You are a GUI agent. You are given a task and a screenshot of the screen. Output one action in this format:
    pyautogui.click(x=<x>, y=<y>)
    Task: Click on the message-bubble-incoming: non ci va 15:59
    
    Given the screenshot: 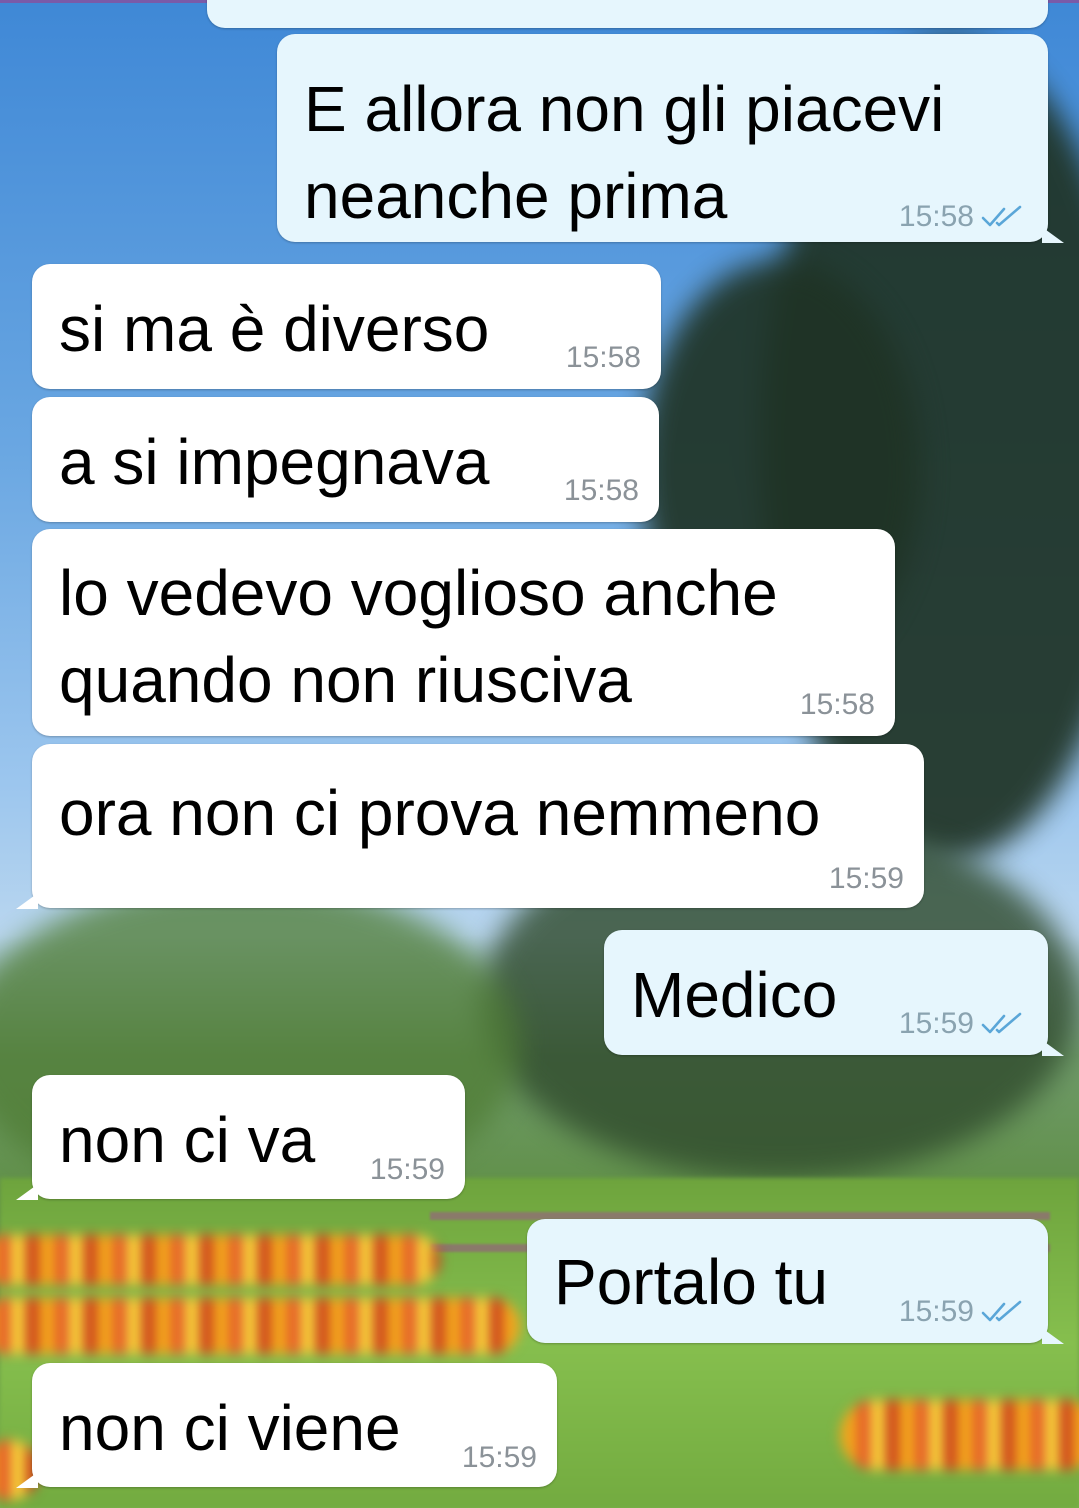 What is the action you would take?
    pyautogui.click(x=240, y=1137)
    